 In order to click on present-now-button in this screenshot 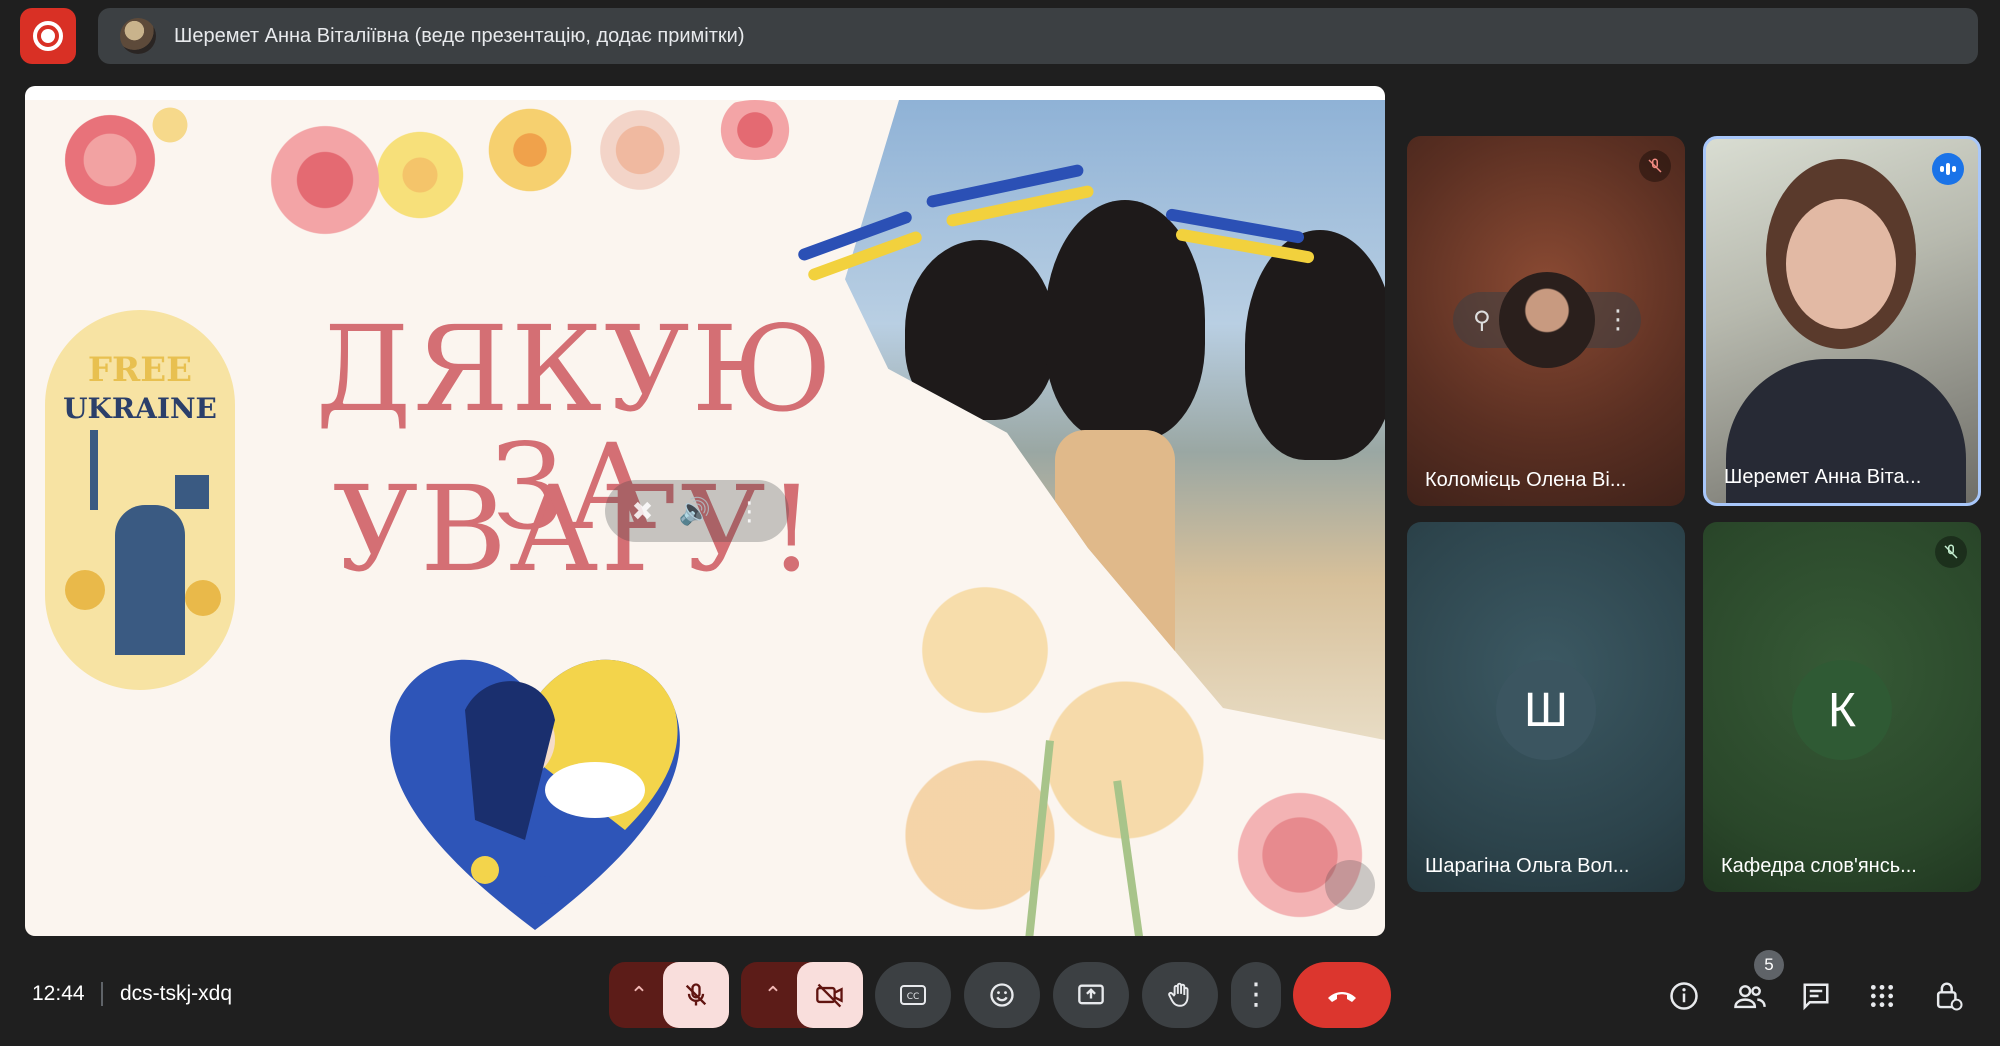, I will do `click(1091, 995)`.